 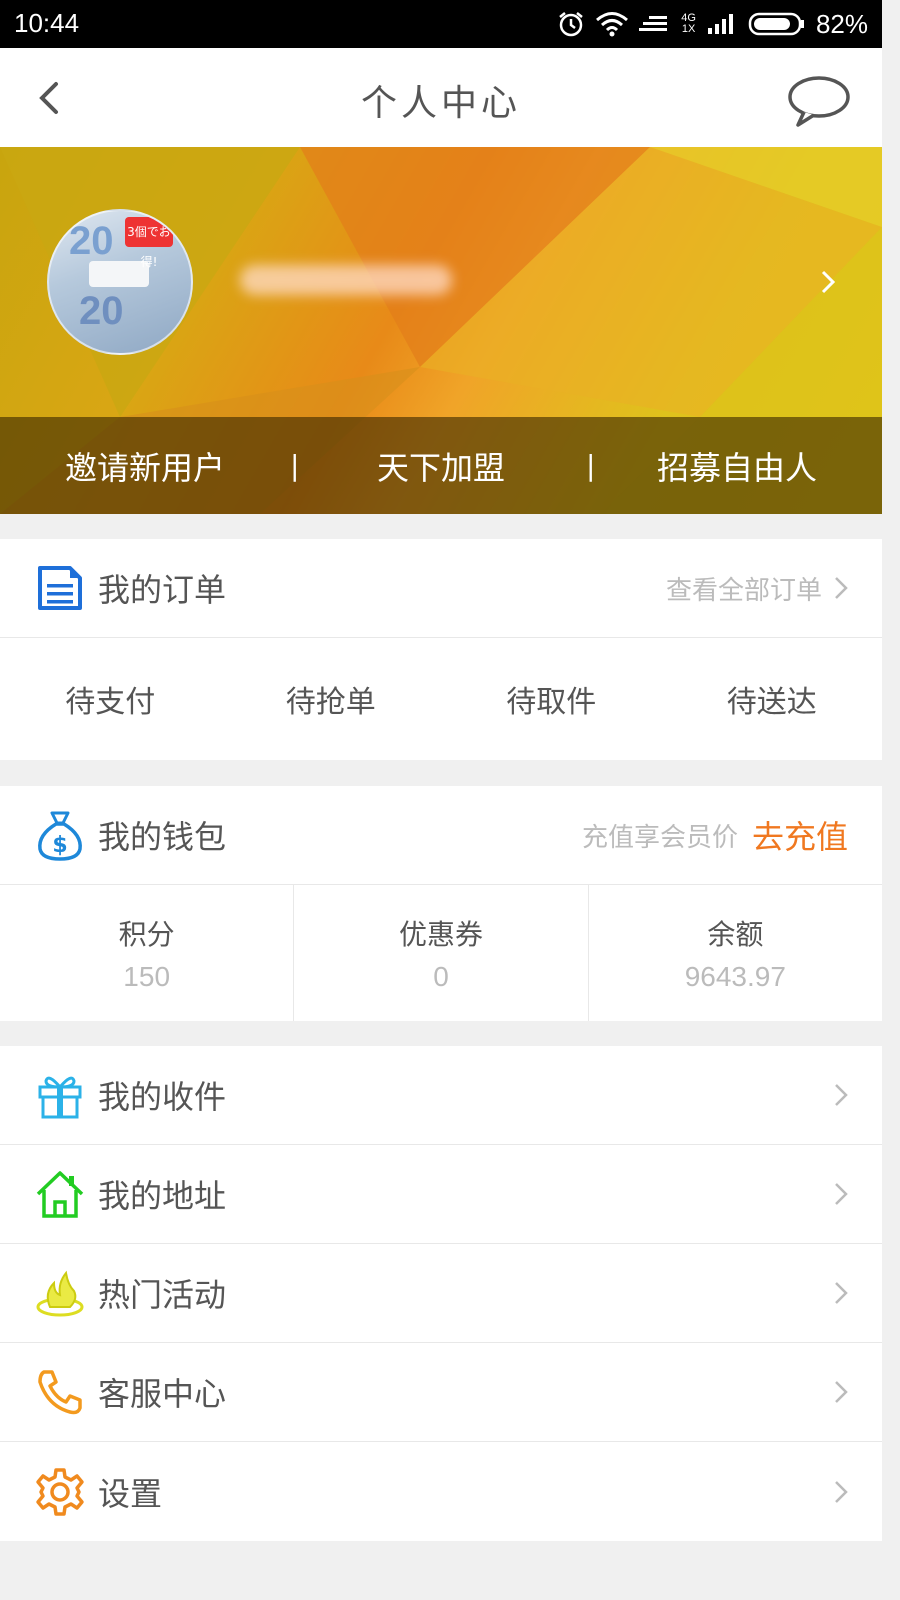 What do you see at coordinates (130, 1493) in the screenshot?
I see `menu-item-label: 设置` at bounding box center [130, 1493].